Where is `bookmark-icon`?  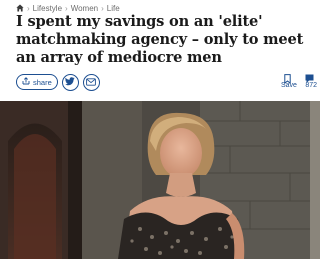 bookmark-icon is located at coordinates (287, 78).